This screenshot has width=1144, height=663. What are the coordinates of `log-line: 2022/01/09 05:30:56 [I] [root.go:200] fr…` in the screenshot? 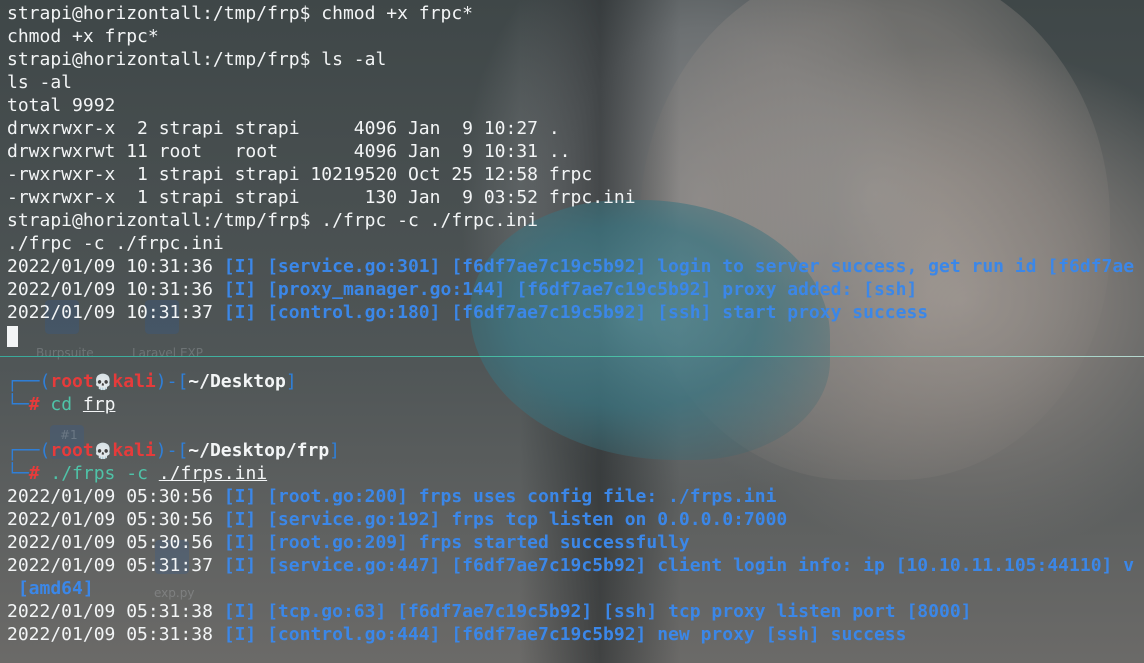 It's located at (391, 496).